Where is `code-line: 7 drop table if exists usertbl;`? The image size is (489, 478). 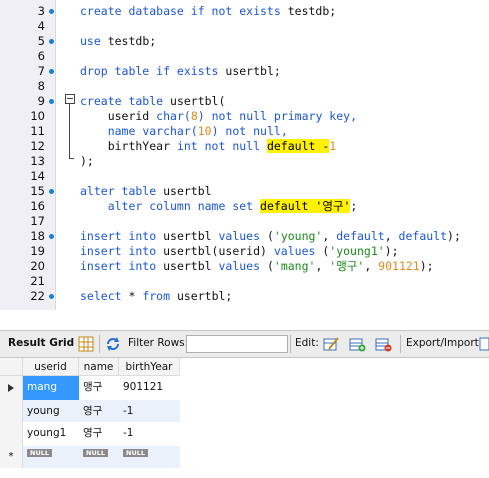
code-line: 7 drop table if exists usertbl; is located at coordinates (244, 71).